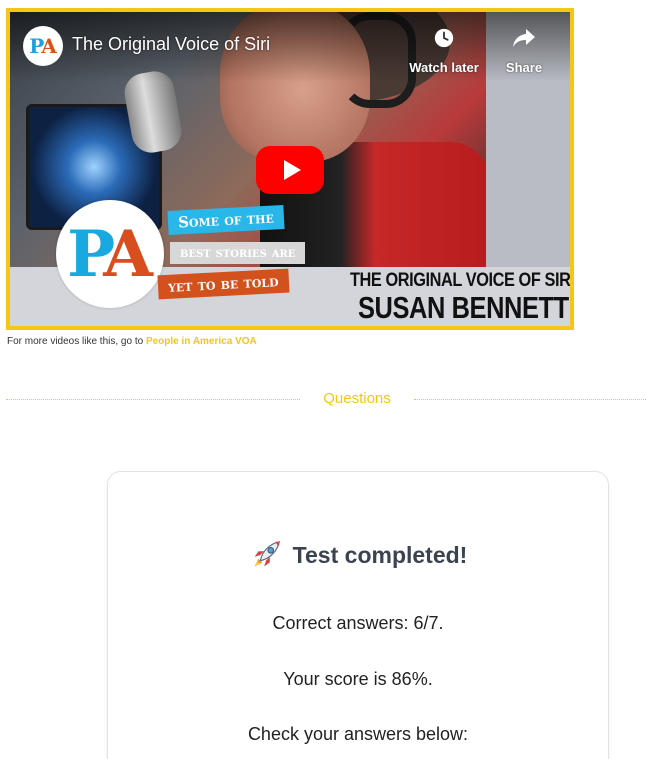 The width and height of the screenshot is (646, 759). I want to click on rocket-icon, so click(267, 554).